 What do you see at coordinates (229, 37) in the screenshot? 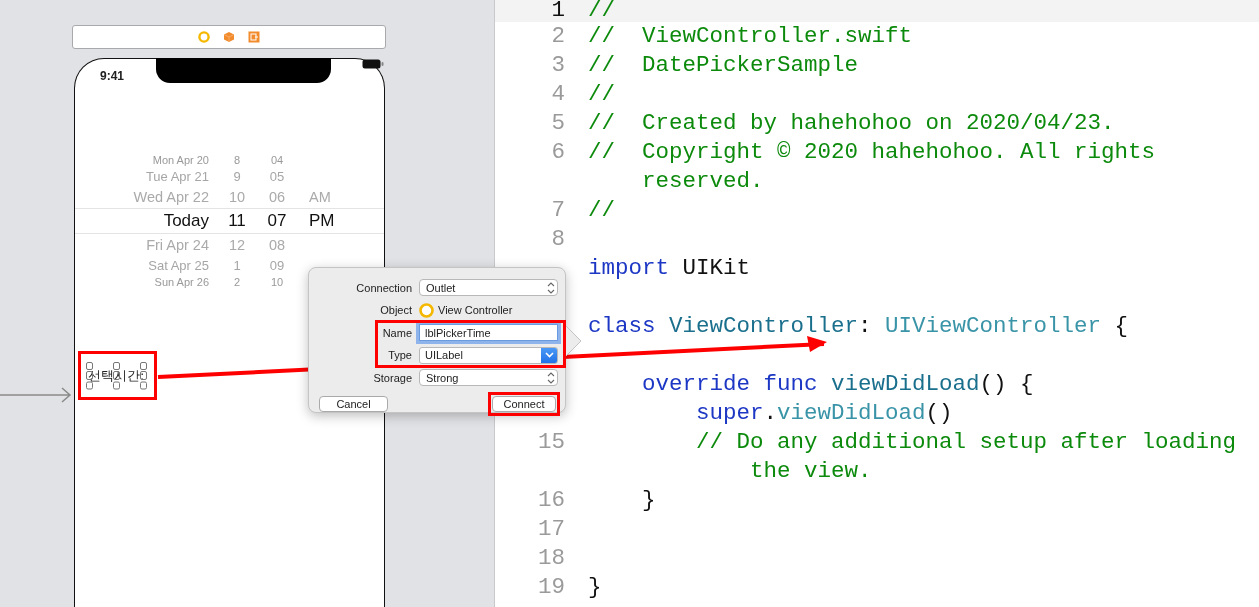
I see `cube-icon` at bounding box center [229, 37].